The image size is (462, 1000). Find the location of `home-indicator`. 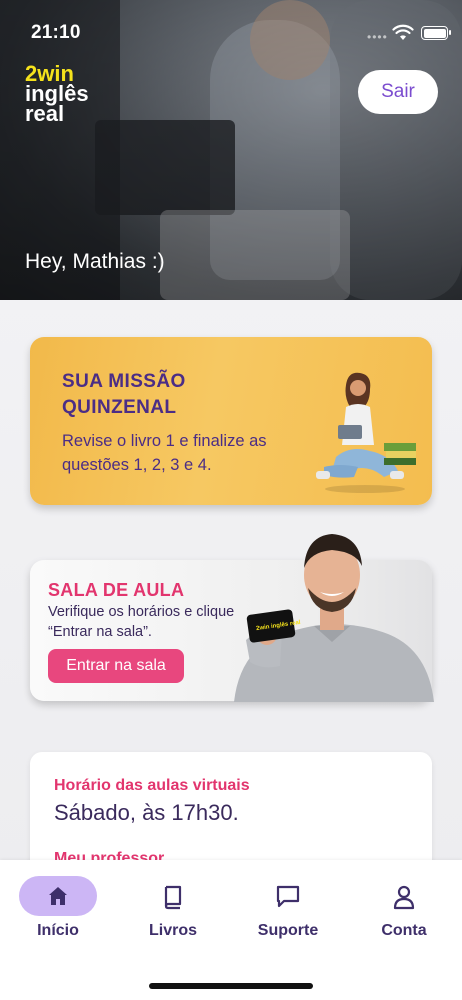

home-indicator is located at coordinates (231, 986).